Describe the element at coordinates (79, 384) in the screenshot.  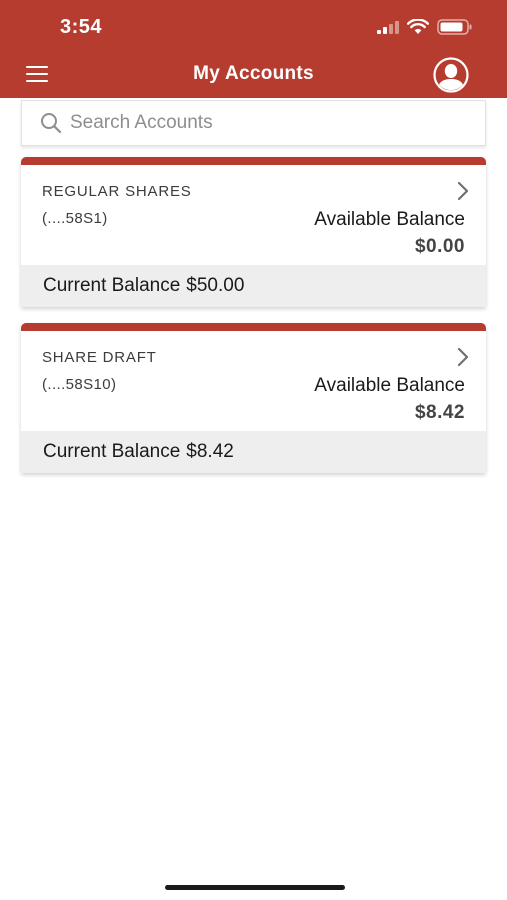
I see `account-number: (....58S10)` at that location.